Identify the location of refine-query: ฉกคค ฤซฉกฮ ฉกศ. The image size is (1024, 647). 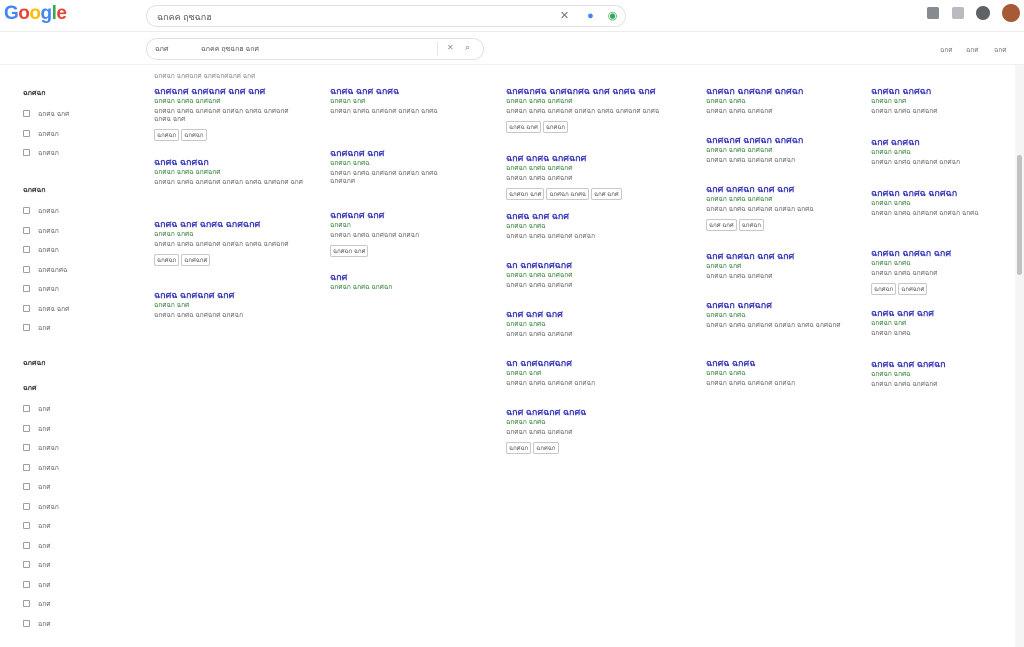
(230, 49).